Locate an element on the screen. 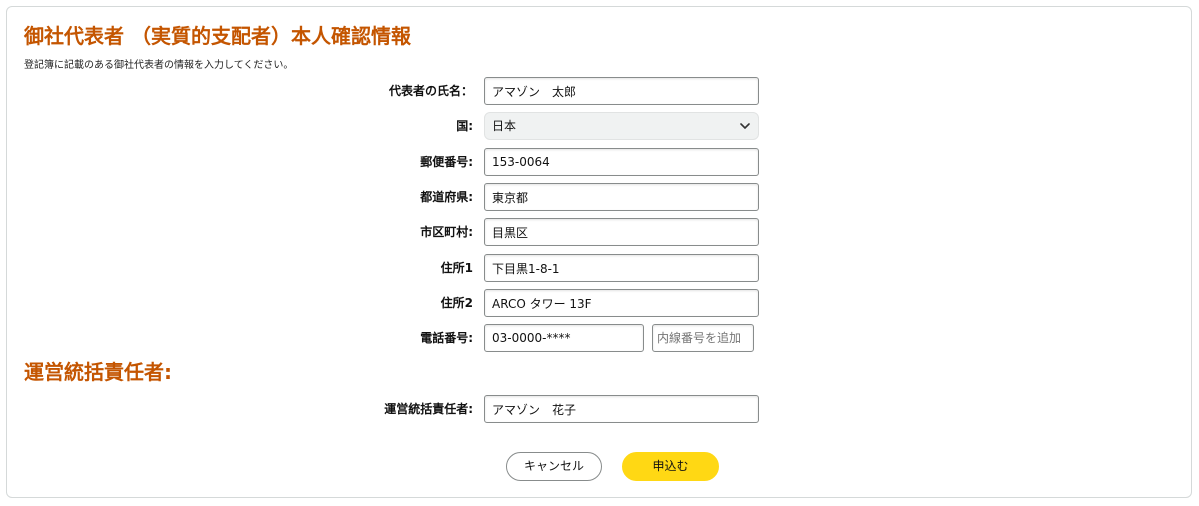 The height and width of the screenshot is (506, 1199). representative-name-row: 代表者の氏名： is located at coordinates (600, 91).